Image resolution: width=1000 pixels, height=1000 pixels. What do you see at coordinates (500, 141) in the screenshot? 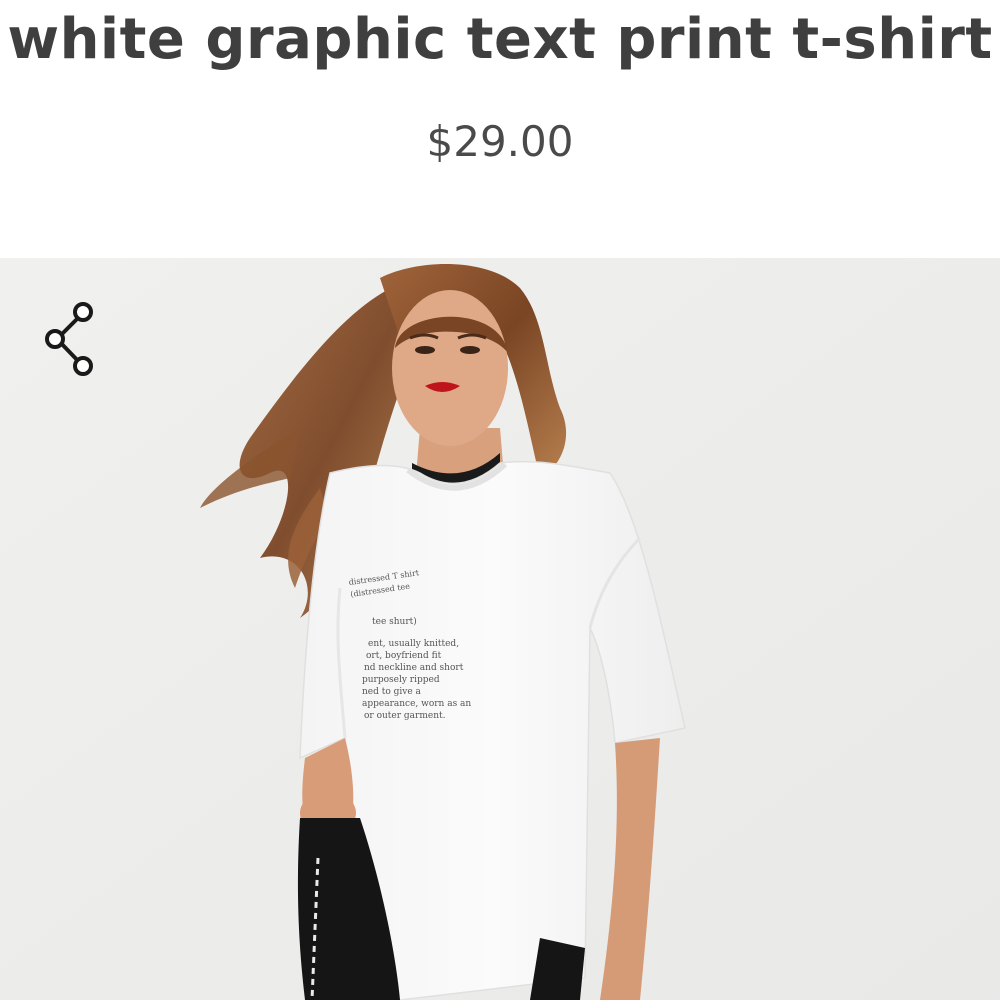
I see `product-price: $29.00` at bounding box center [500, 141].